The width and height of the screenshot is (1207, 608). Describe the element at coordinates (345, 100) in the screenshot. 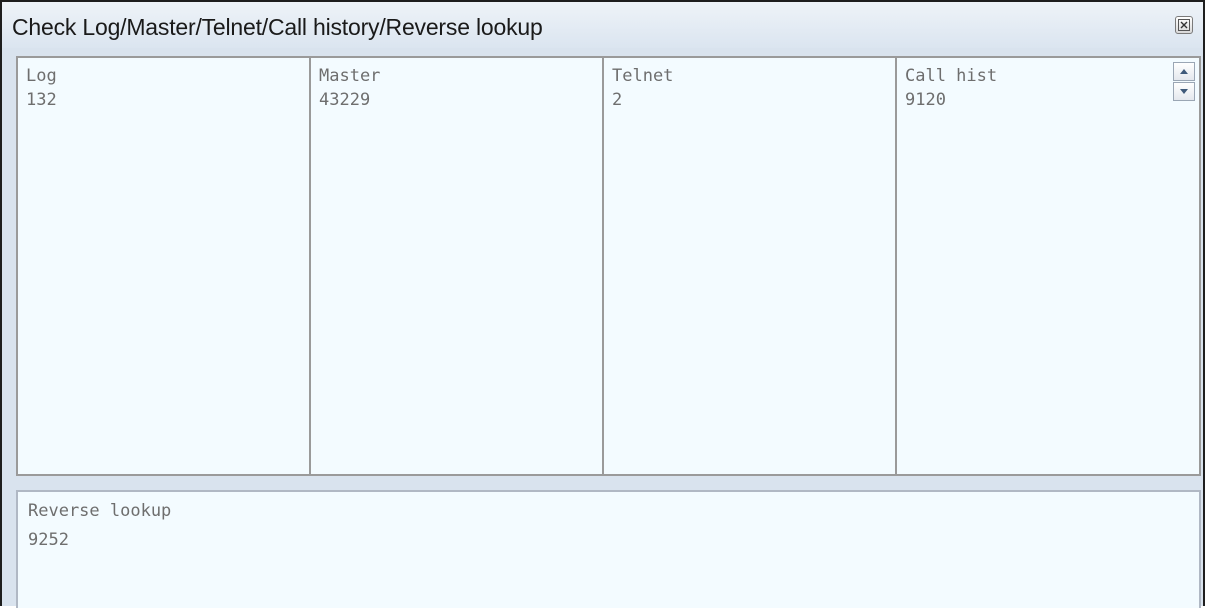

I see `pane-master-value: 43229` at that location.